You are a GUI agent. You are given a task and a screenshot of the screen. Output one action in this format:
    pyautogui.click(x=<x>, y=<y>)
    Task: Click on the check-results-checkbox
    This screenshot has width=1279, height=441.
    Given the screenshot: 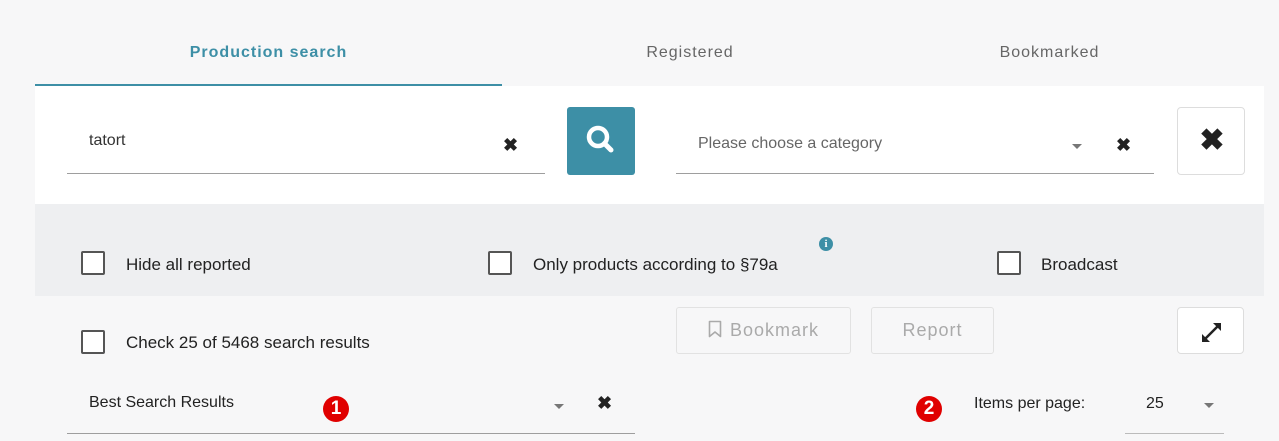 What is the action you would take?
    pyautogui.click(x=93, y=342)
    